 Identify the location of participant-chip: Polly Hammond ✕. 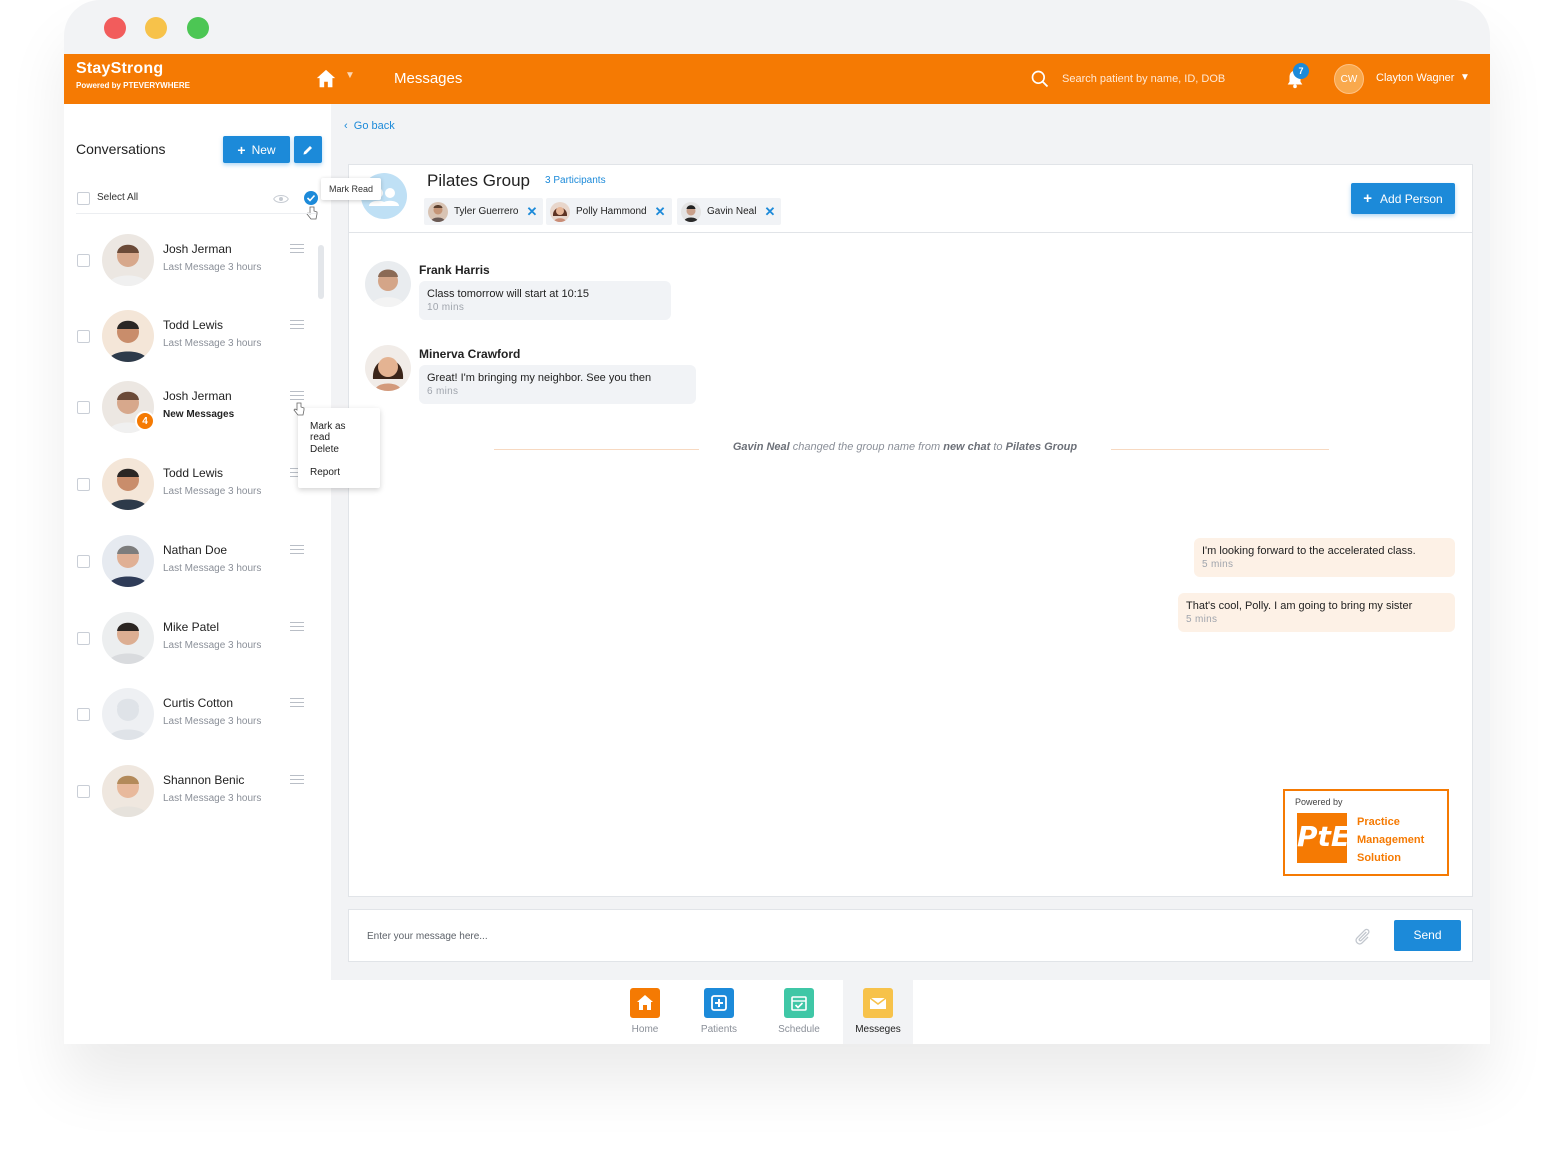
(609, 211).